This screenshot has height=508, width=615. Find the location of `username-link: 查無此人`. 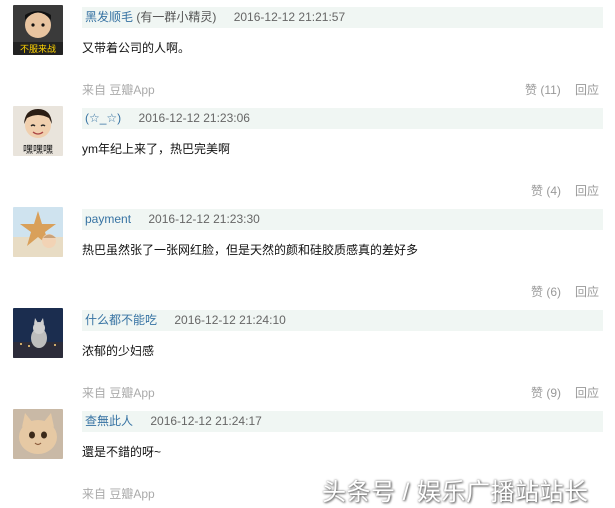

username-link: 查無此人 is located at coordinates (109, 421).